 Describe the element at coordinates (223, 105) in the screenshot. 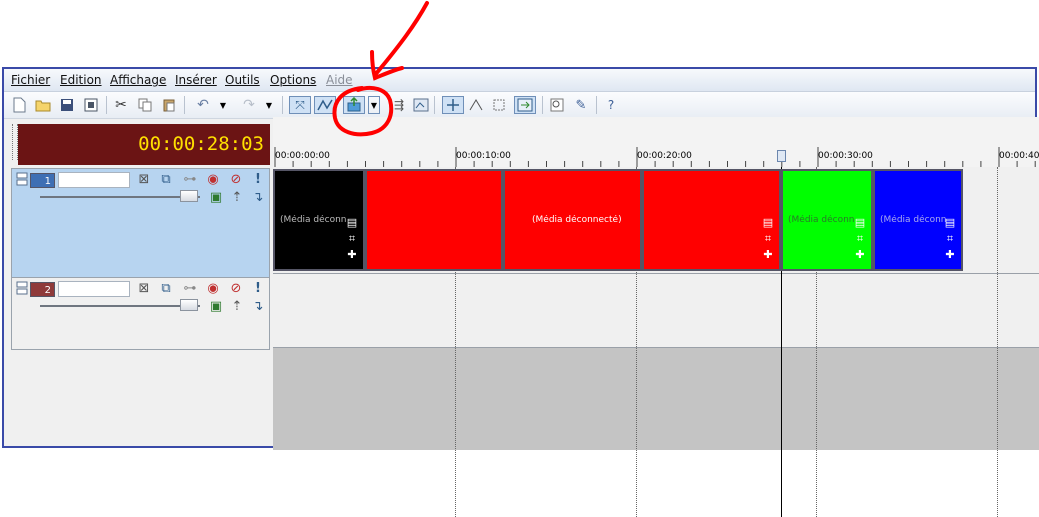

I see `undo-dropdown-icon: ▼` at that location.